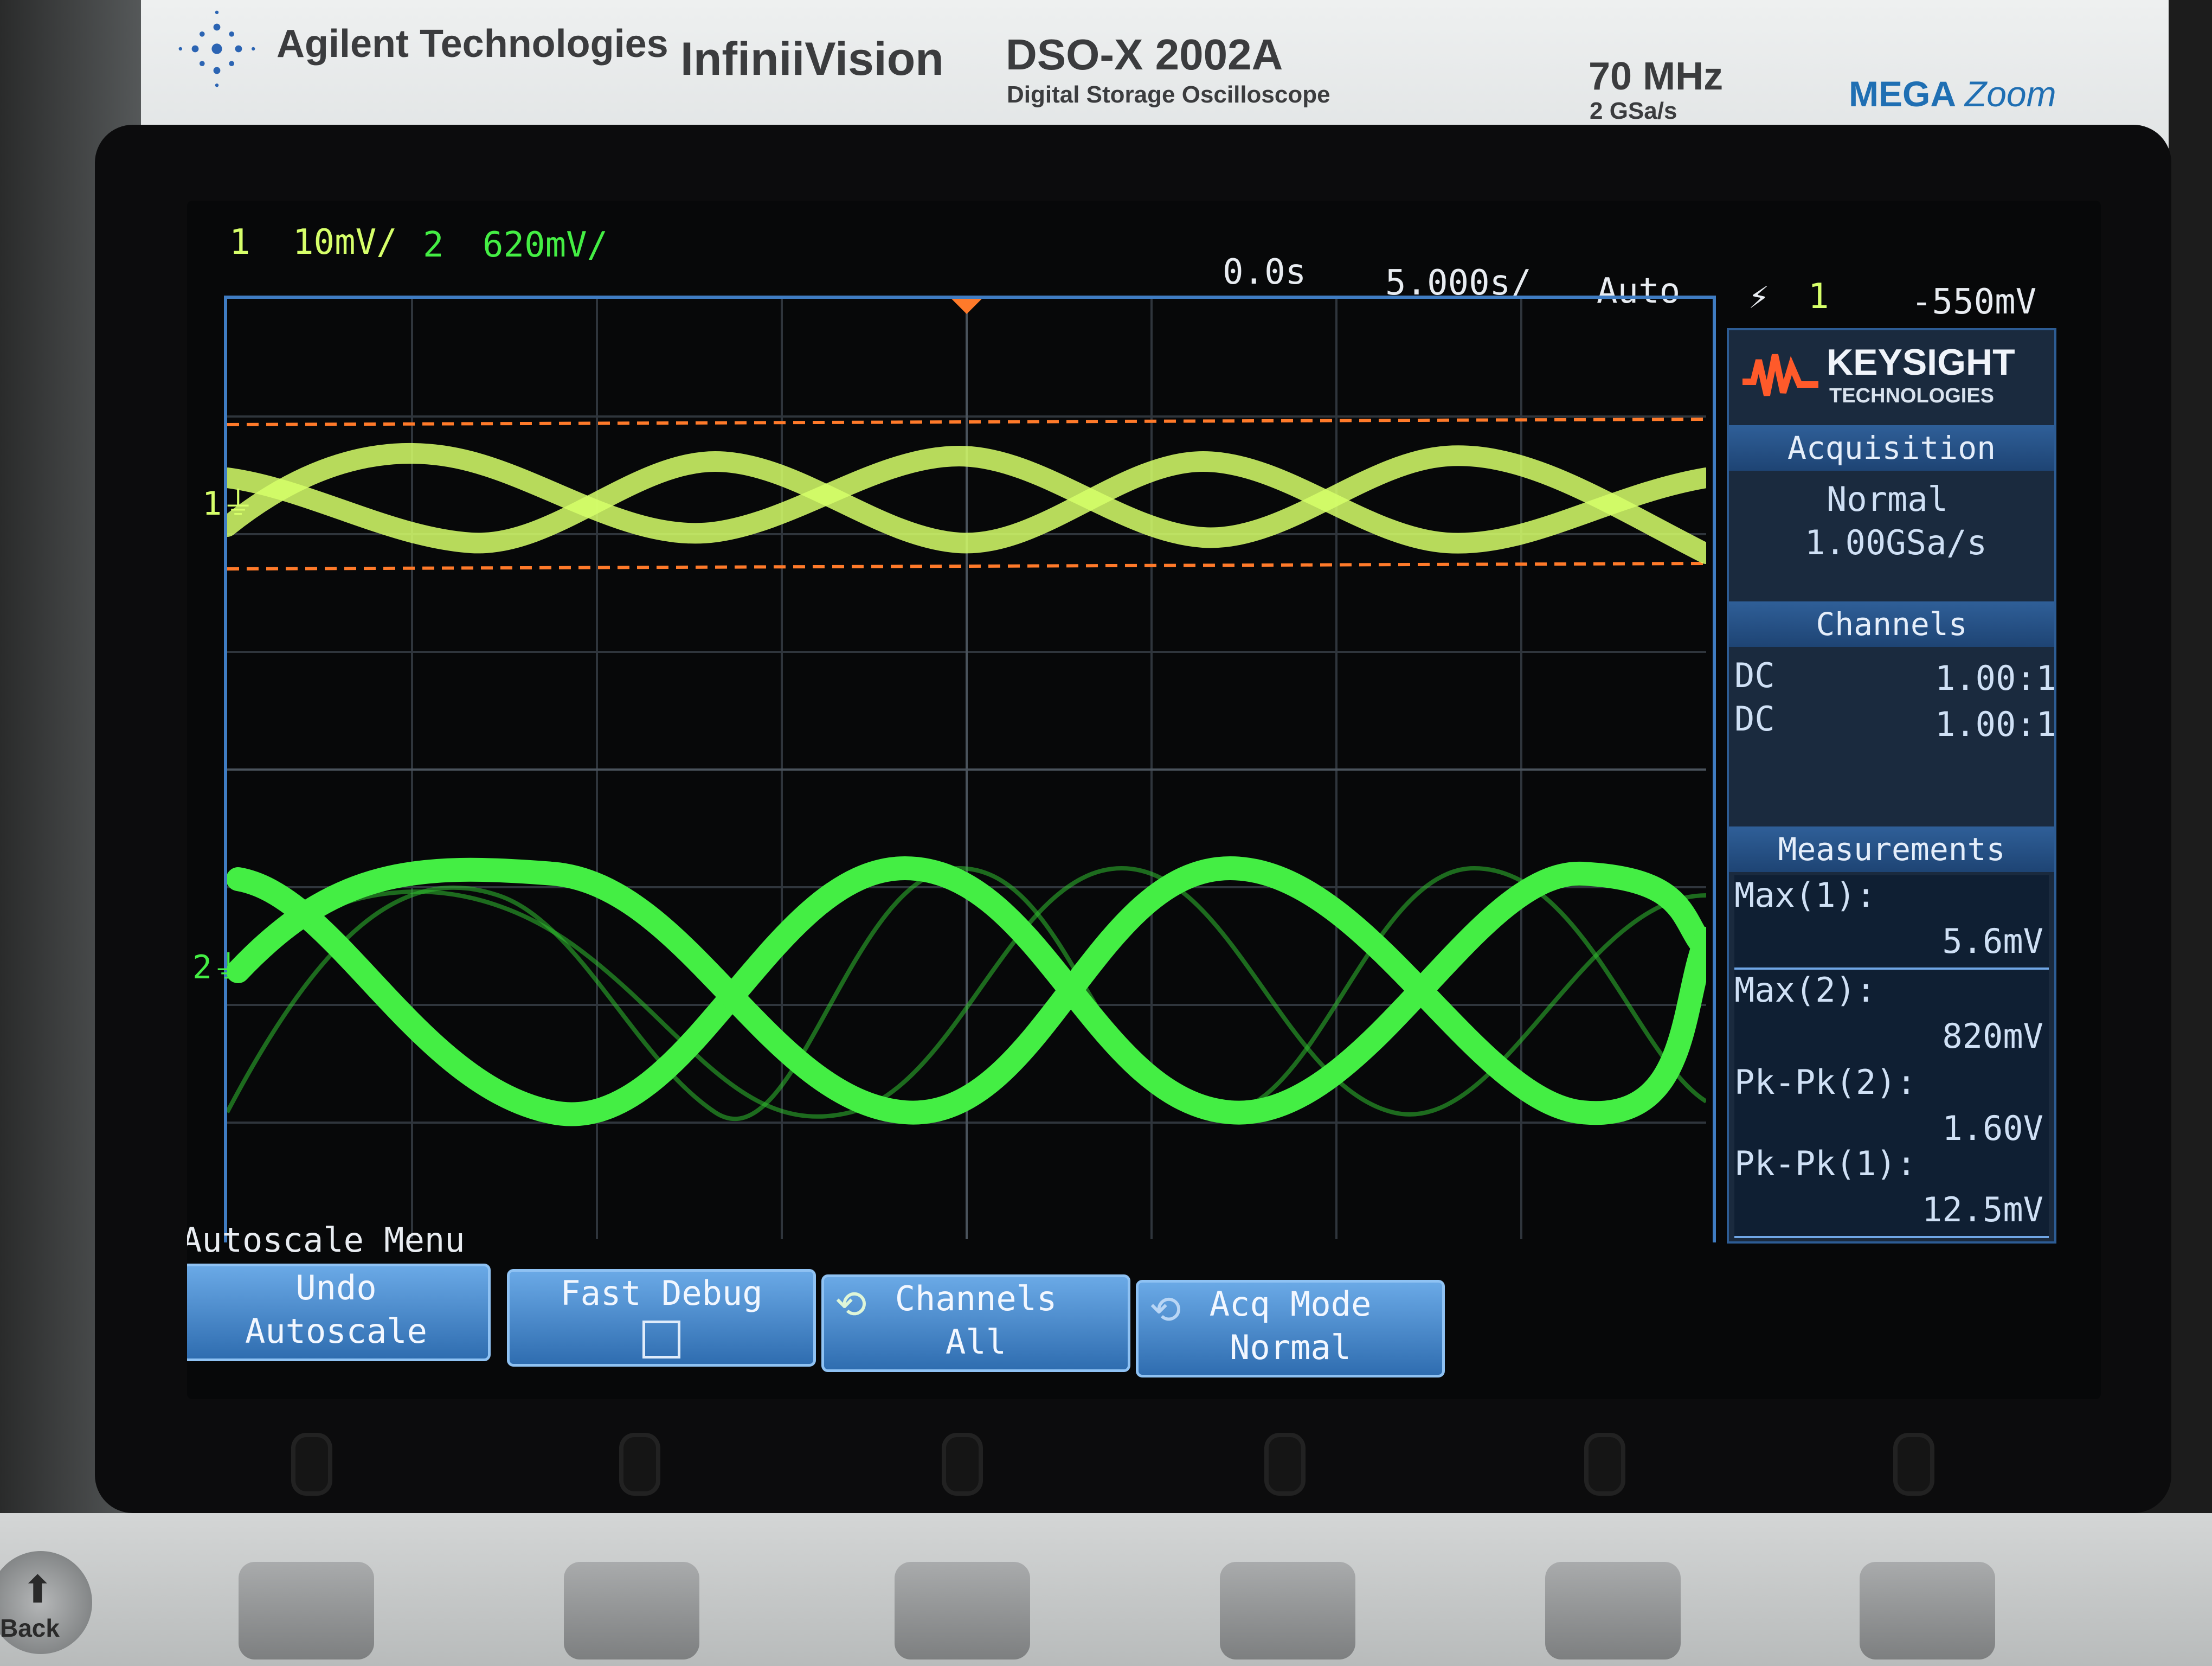  I want to click on ch1-probe-ratio: 1.00:1, so click(1995, 678).